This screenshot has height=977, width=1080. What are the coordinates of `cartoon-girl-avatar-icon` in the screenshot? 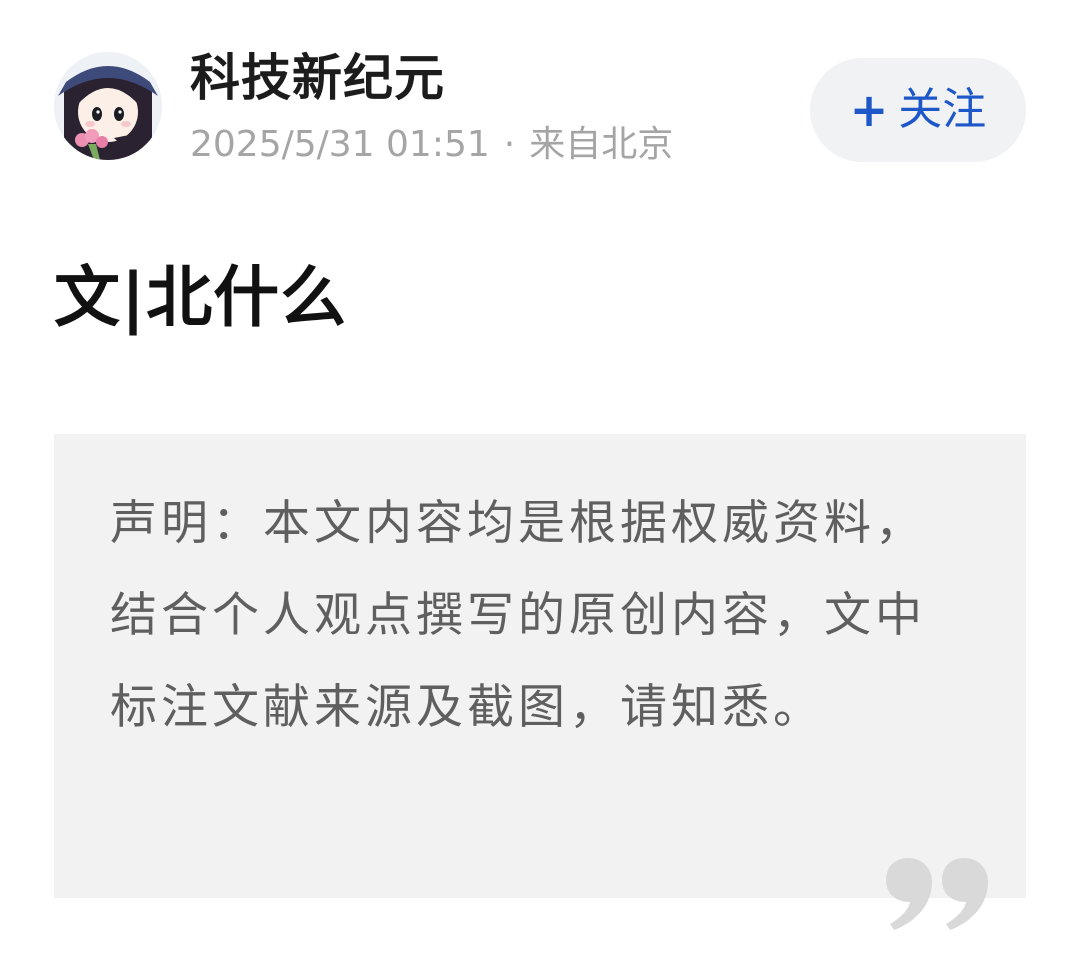 It's located at (108, 106).